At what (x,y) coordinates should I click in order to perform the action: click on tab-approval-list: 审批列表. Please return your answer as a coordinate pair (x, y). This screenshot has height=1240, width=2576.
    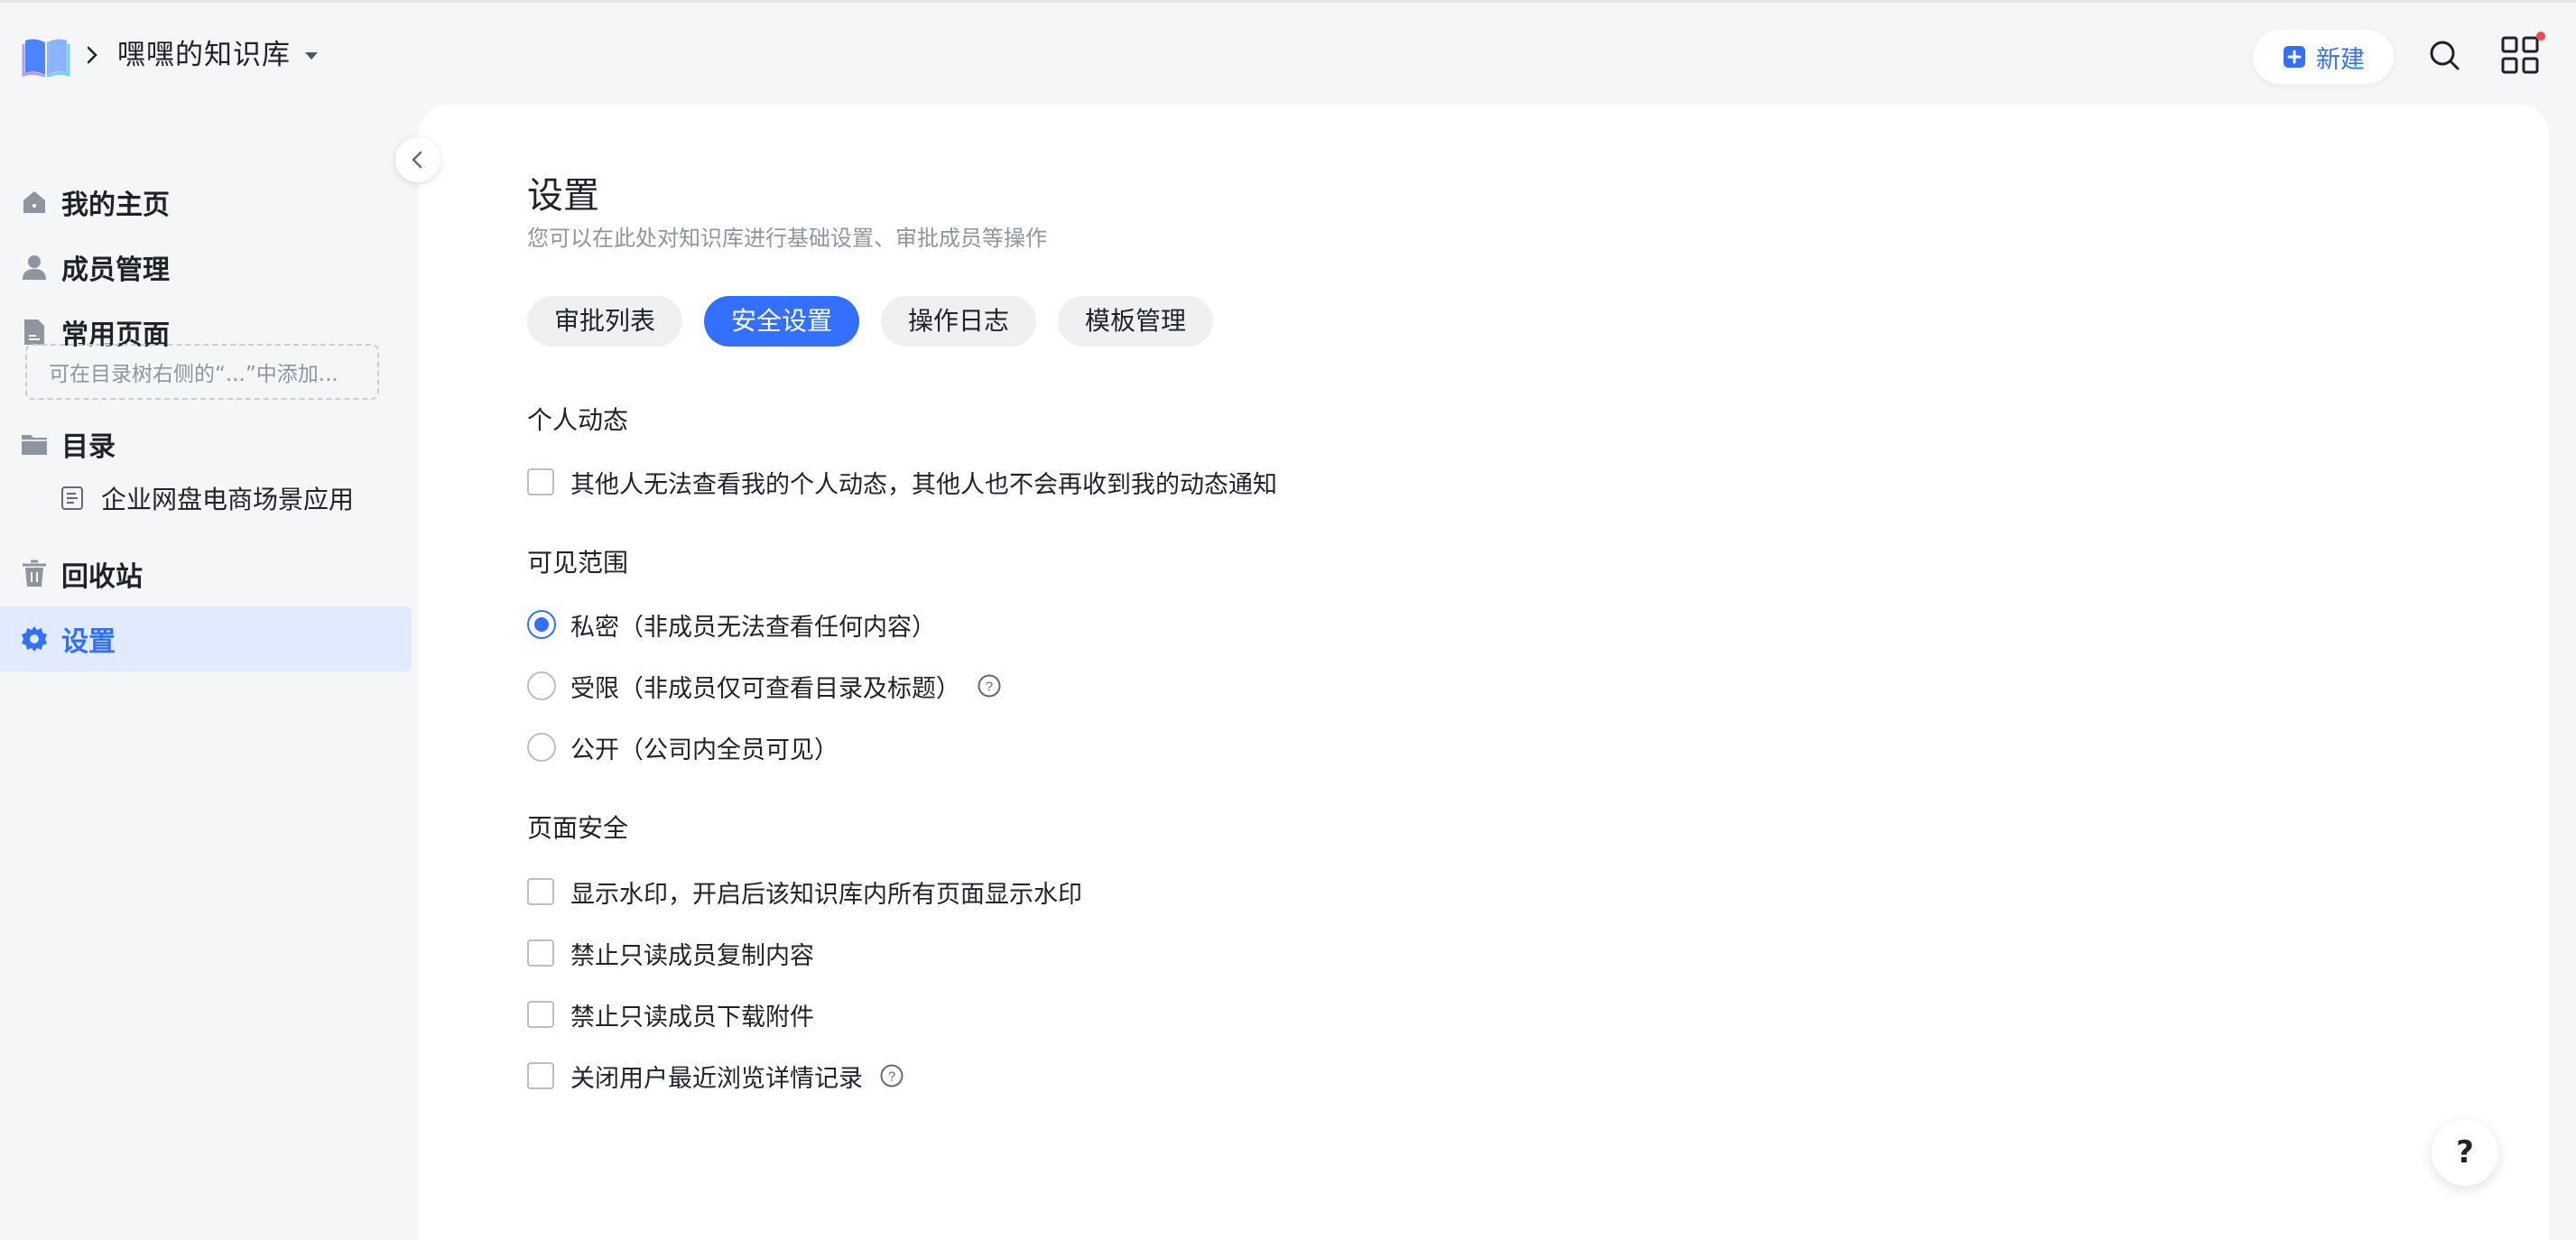
    Looking at the image, I should click on (605, 321).